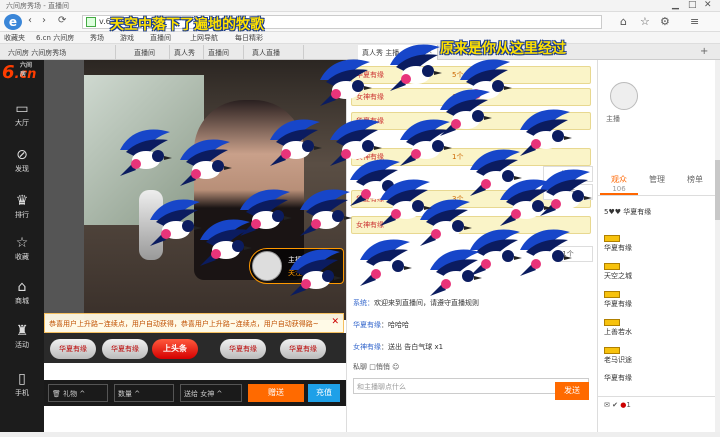 The width and height of the screenshot is (720, 437). I want to click on crown-icon: ♛, so click(22, 201).